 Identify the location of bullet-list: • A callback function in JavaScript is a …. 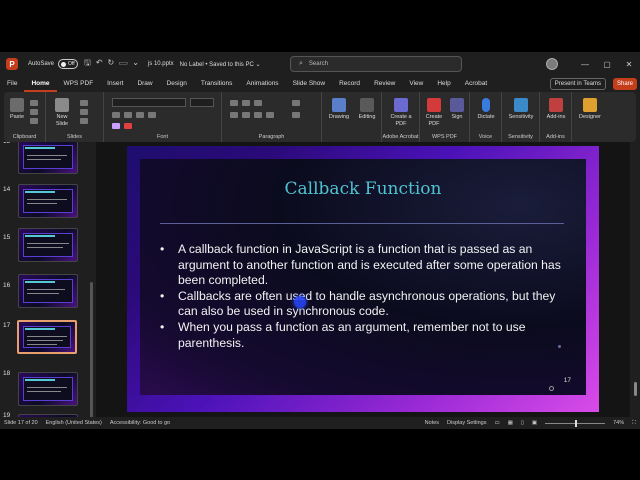
(365, 296).